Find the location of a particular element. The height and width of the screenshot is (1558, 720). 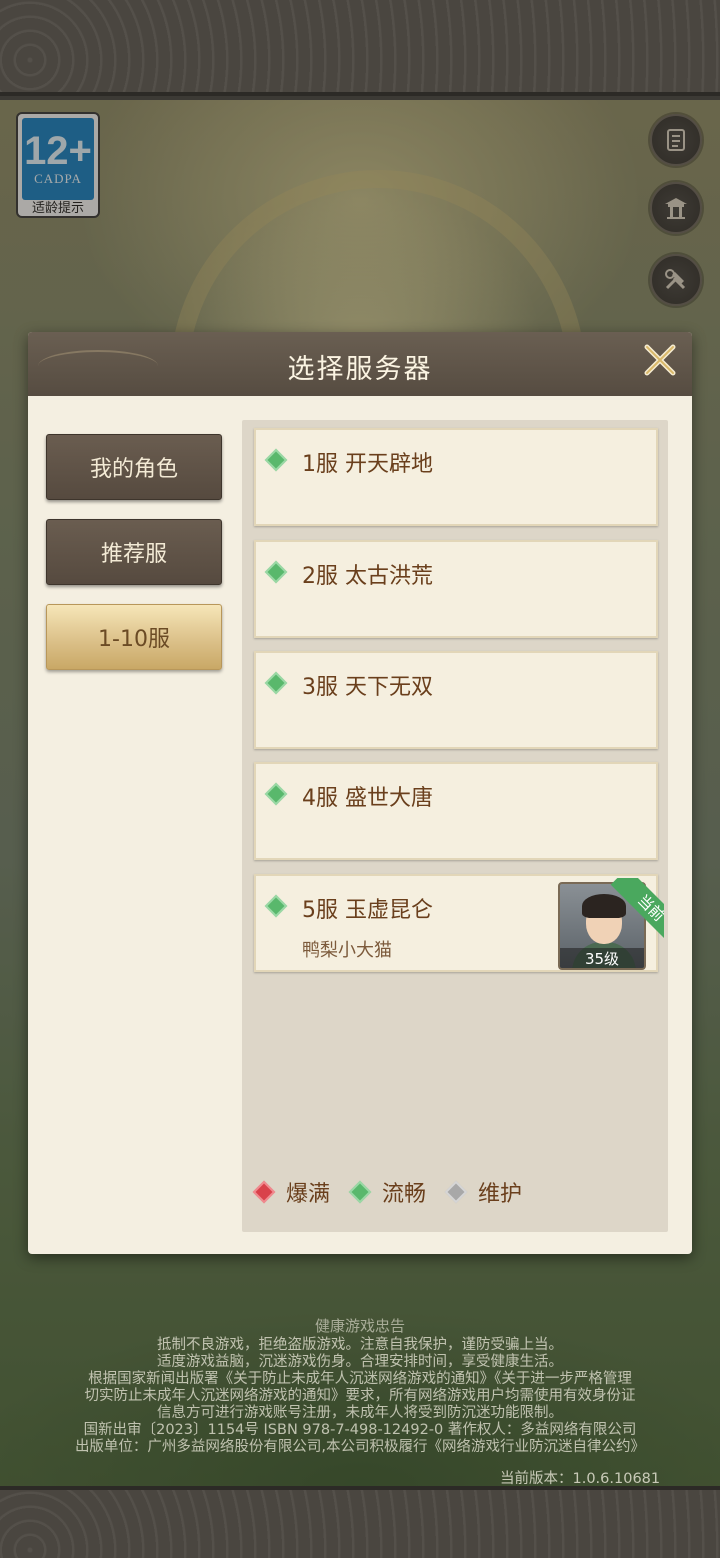

server-name: 5服 玉虚昆仑 is located at coordinates (367, 910).